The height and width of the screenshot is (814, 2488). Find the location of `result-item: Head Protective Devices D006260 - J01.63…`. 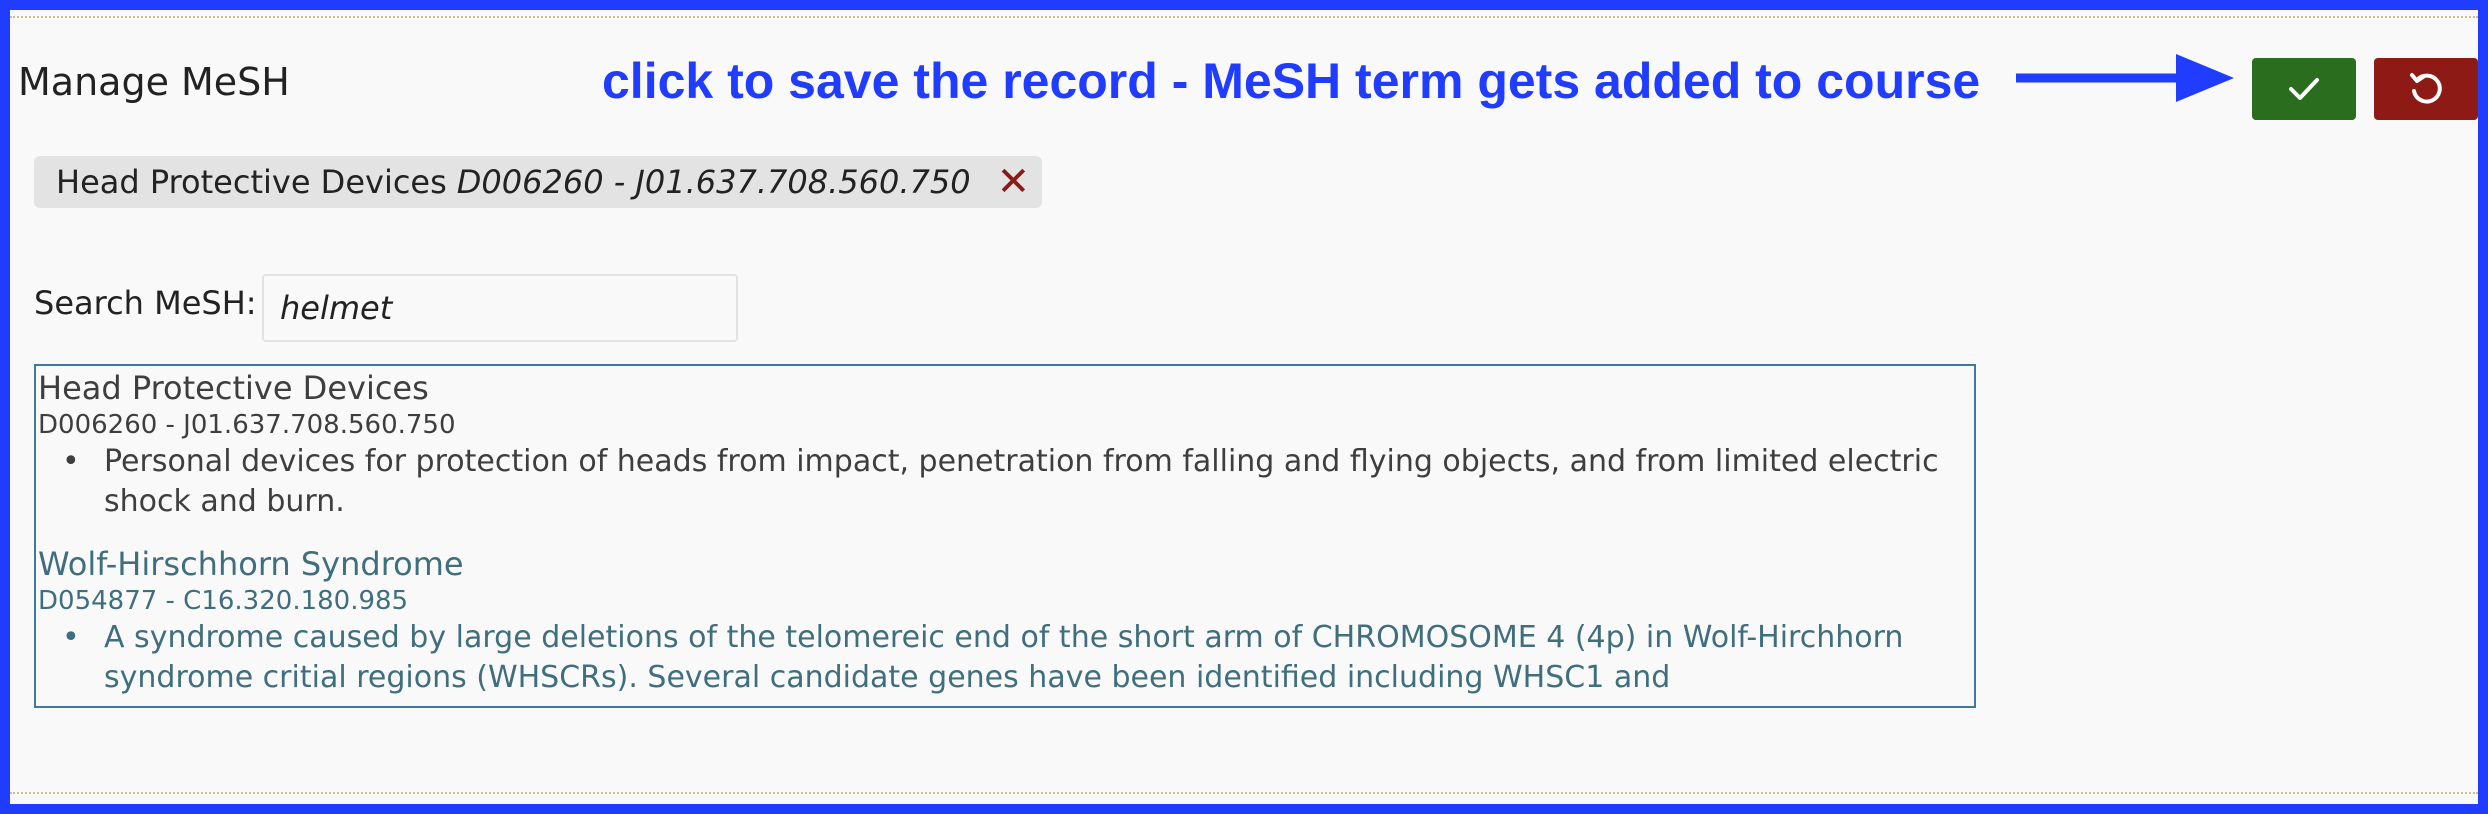

result-item: Head Protective Devices D006260 - J01.63… is located at coordinates (1006, 445).